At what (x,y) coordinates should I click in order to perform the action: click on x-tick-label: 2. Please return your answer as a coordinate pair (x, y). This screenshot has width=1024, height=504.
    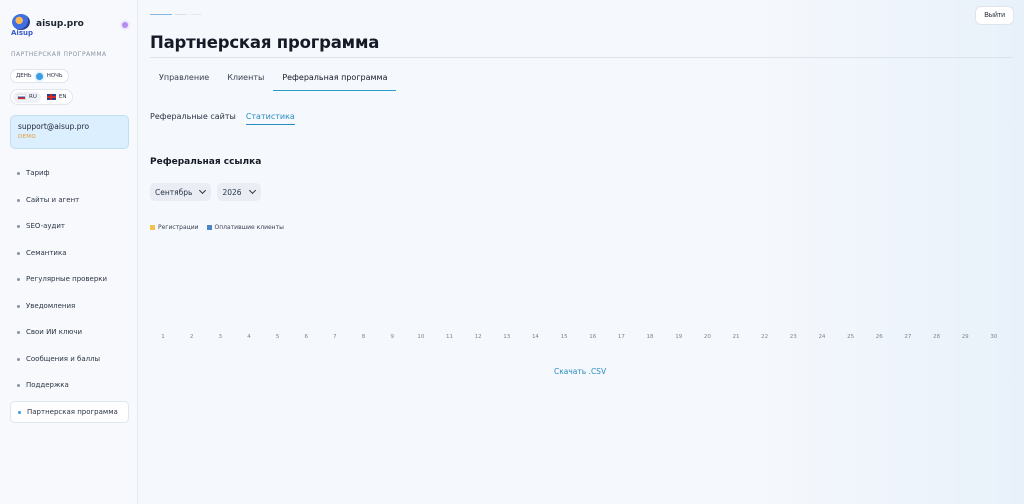
    Looking at the image, I should click on (192, 337).